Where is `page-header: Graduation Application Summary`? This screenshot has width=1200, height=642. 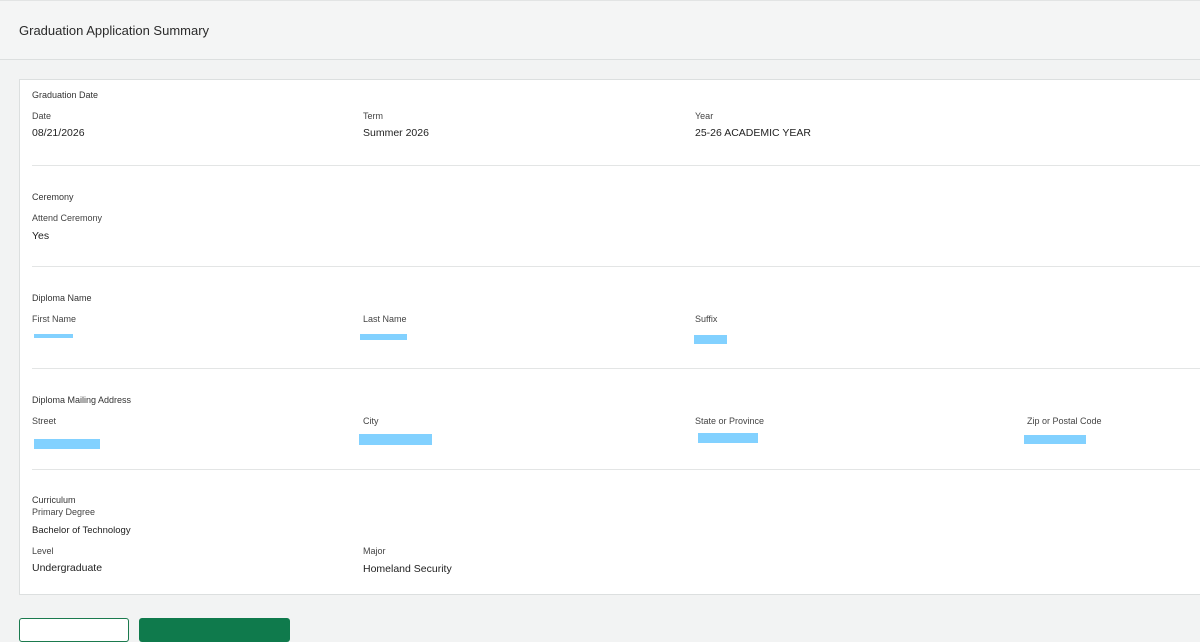
page-header: Graduation Application Summary is located at coordinates (600, 30).